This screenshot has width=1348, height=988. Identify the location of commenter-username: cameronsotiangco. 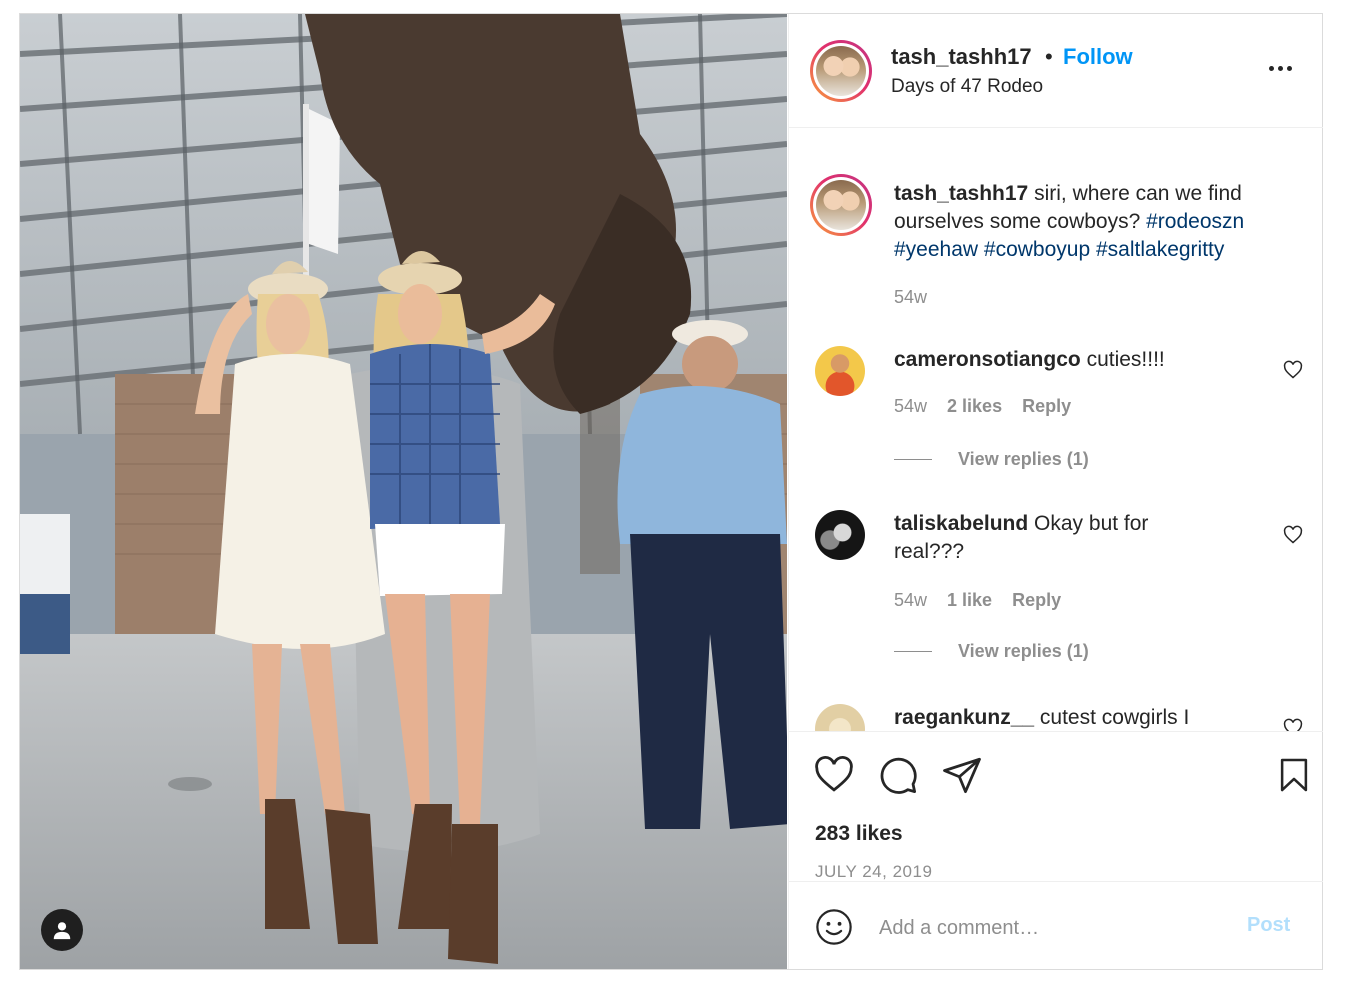
(987, 359).